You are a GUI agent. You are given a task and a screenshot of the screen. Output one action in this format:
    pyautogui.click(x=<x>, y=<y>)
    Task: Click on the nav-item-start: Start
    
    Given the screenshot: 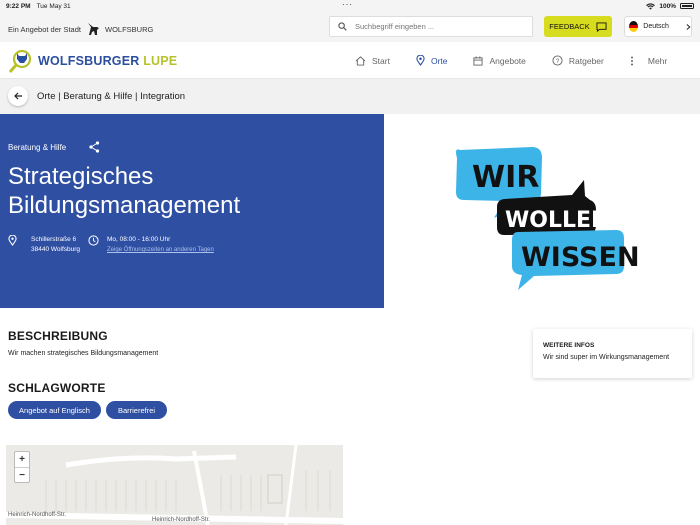 What is the action you would take?
    pyautogui.click(x=372, y=61)
    